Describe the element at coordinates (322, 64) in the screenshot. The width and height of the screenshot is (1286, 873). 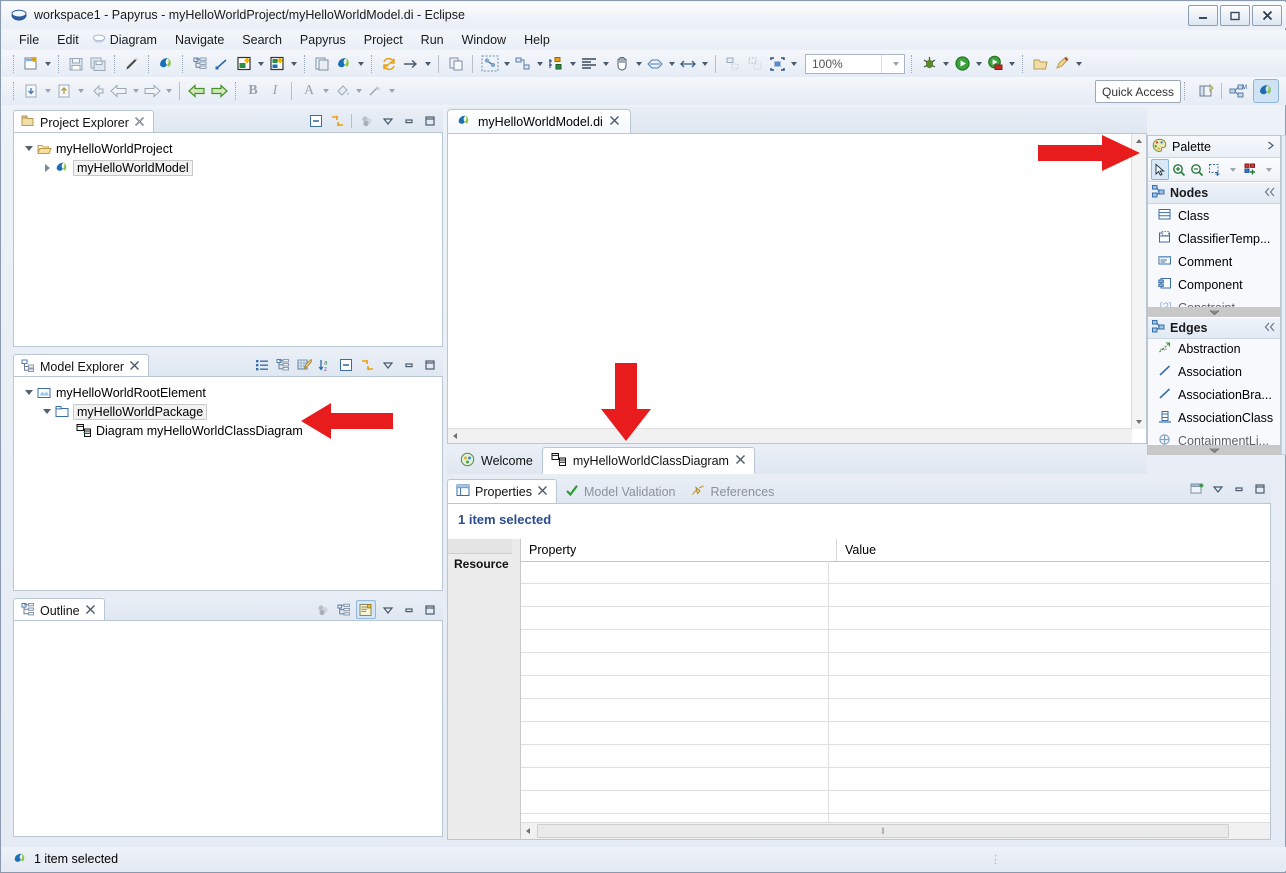
I see `copy-appearance-button` at that location.